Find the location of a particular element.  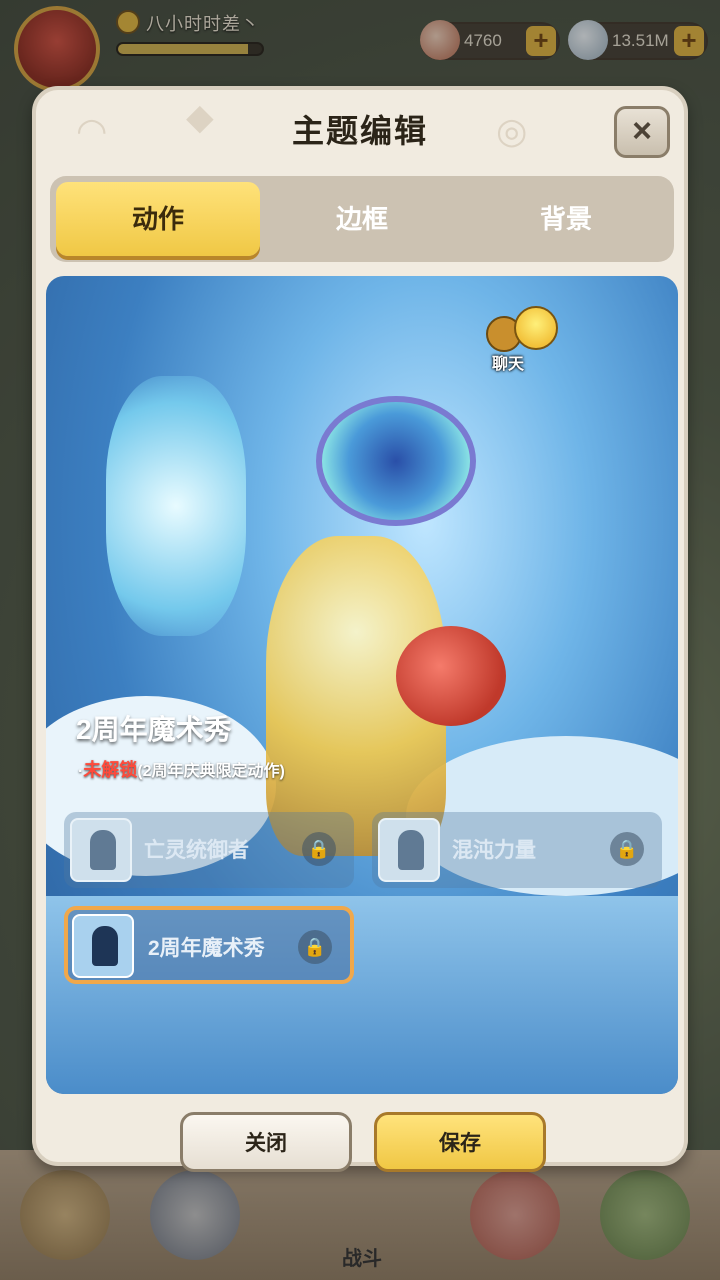

action-item-selected: 2周年魔术秀 🔒 is located at coordinates (209, 945).